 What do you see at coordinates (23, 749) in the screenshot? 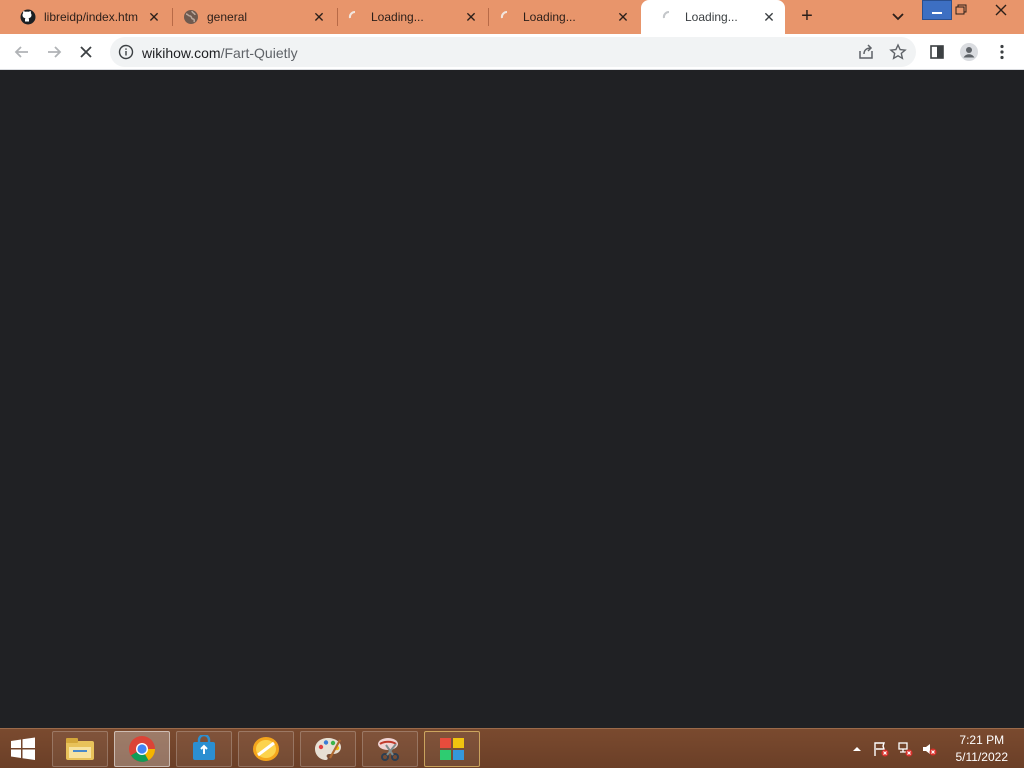
I see `windows-start-button` at bounding box center [23, 749].